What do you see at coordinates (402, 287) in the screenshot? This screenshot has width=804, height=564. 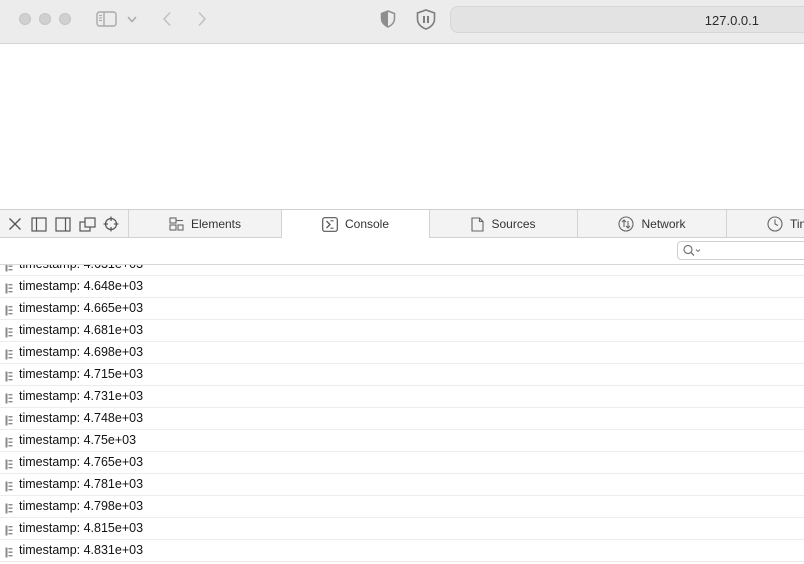 I see `log-entry: timestamp: 4.648e+03` at bounding box center [402, 287].